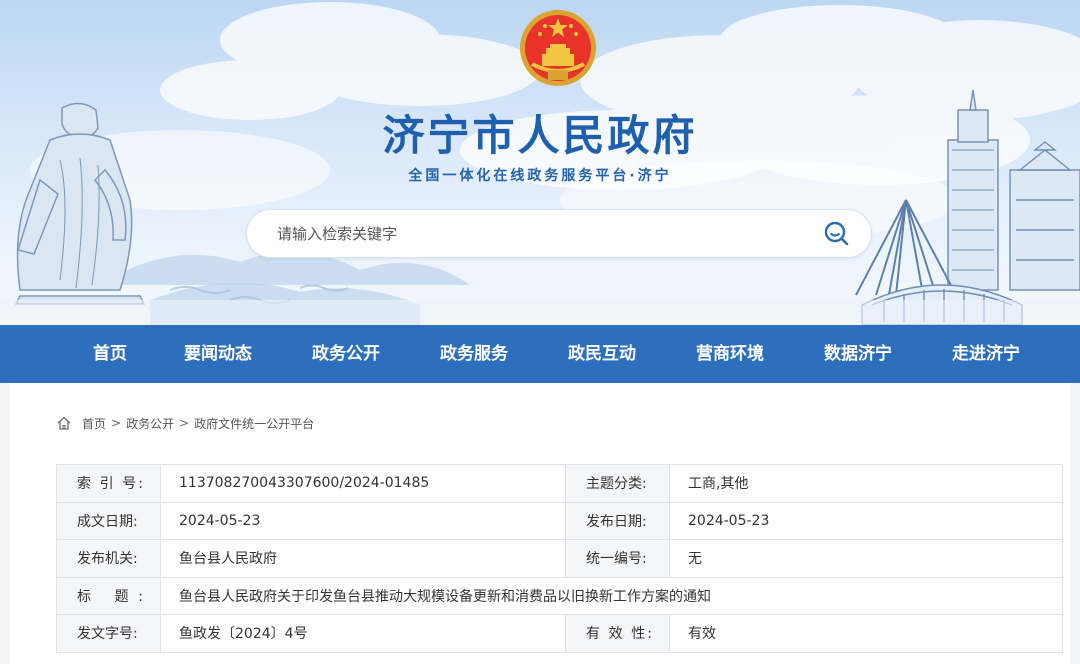  What do you see at coordinates (254, 423) in the screenshot?
I see `breadcrumb-current: 政府文件统一公开平台` at bounding box center [254, 423].